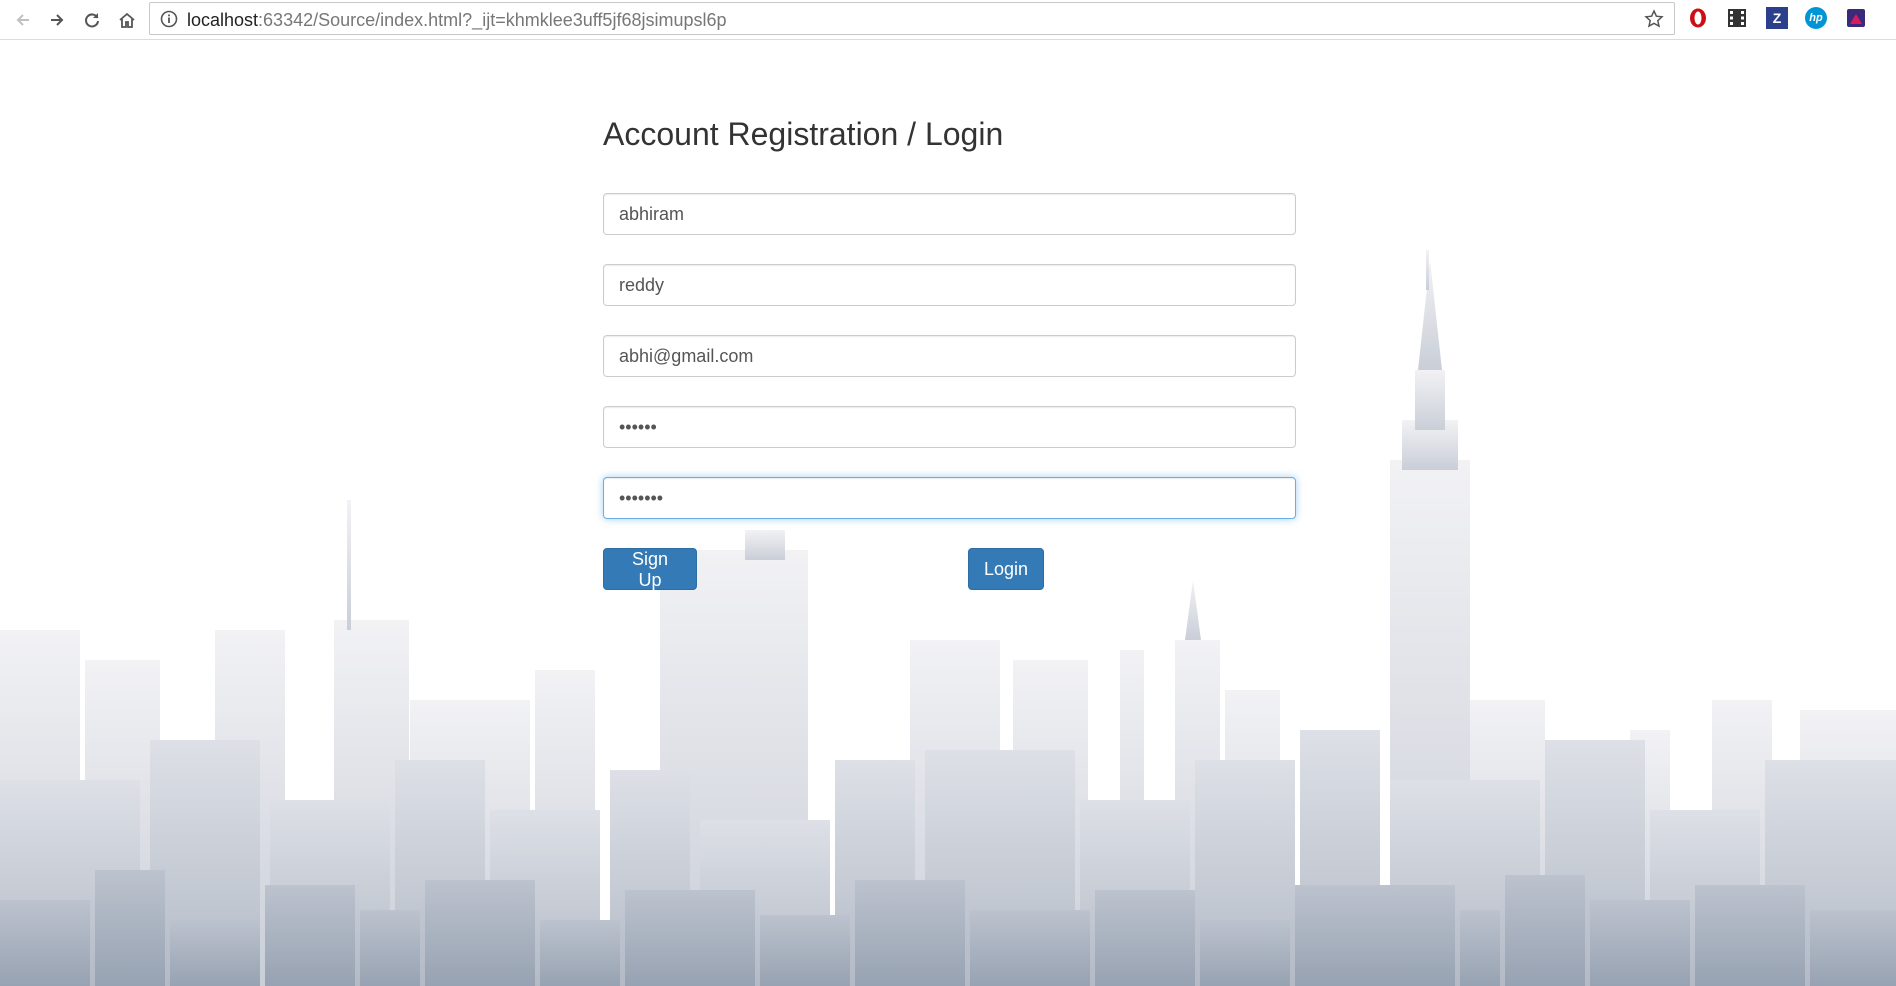  Describe the element at coordinates (949, 356) in the screenshot. I see `email-input` at that location.